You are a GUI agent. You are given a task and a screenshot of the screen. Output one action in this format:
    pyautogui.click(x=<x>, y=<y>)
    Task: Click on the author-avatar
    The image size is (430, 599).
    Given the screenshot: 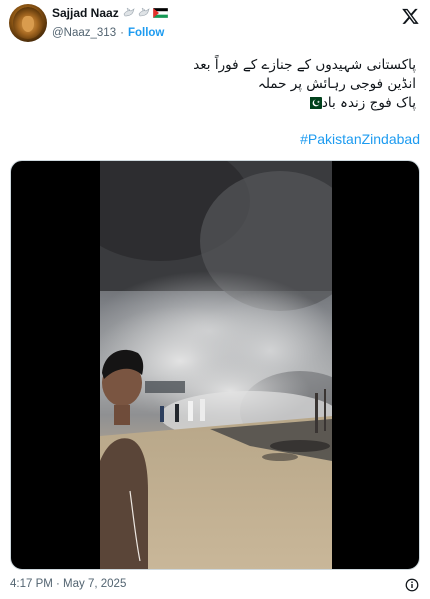 What is the action you would take?
    pyautogui.click(x=28, y=23)
    